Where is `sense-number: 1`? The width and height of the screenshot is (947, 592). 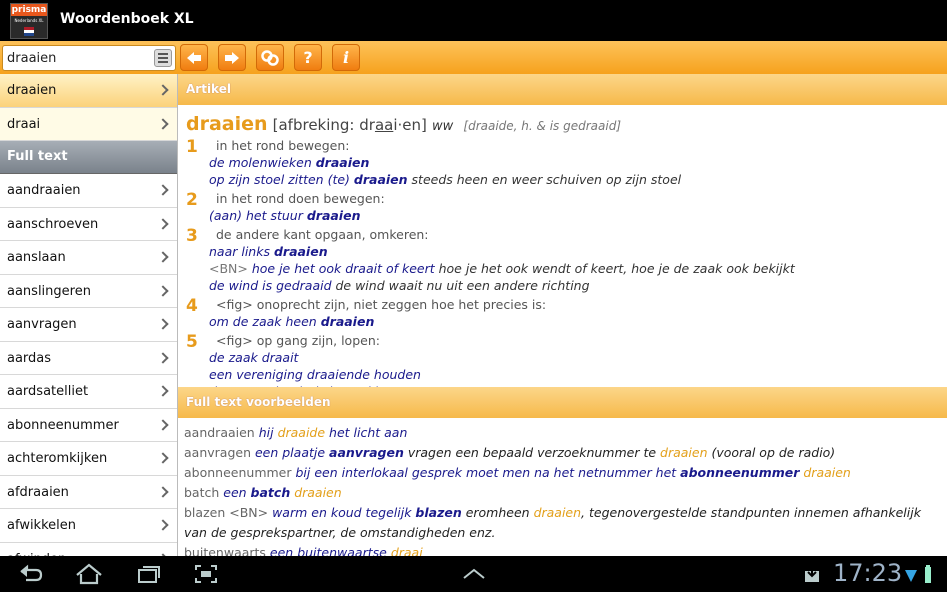
sense-number: 1 is located at coordinates (192, 147).